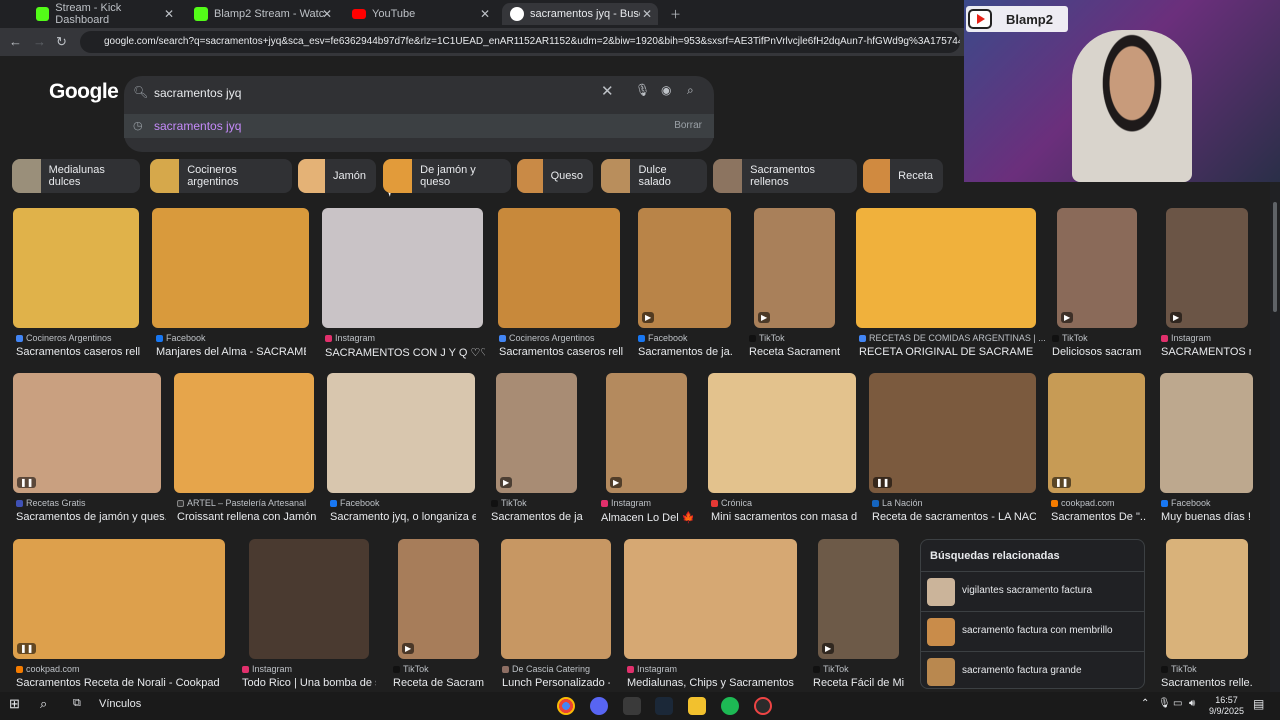 The image size is (1280, 720). Describe the element at coordinates (632, 706) in the screenshot. I see `app-icon` at that location.